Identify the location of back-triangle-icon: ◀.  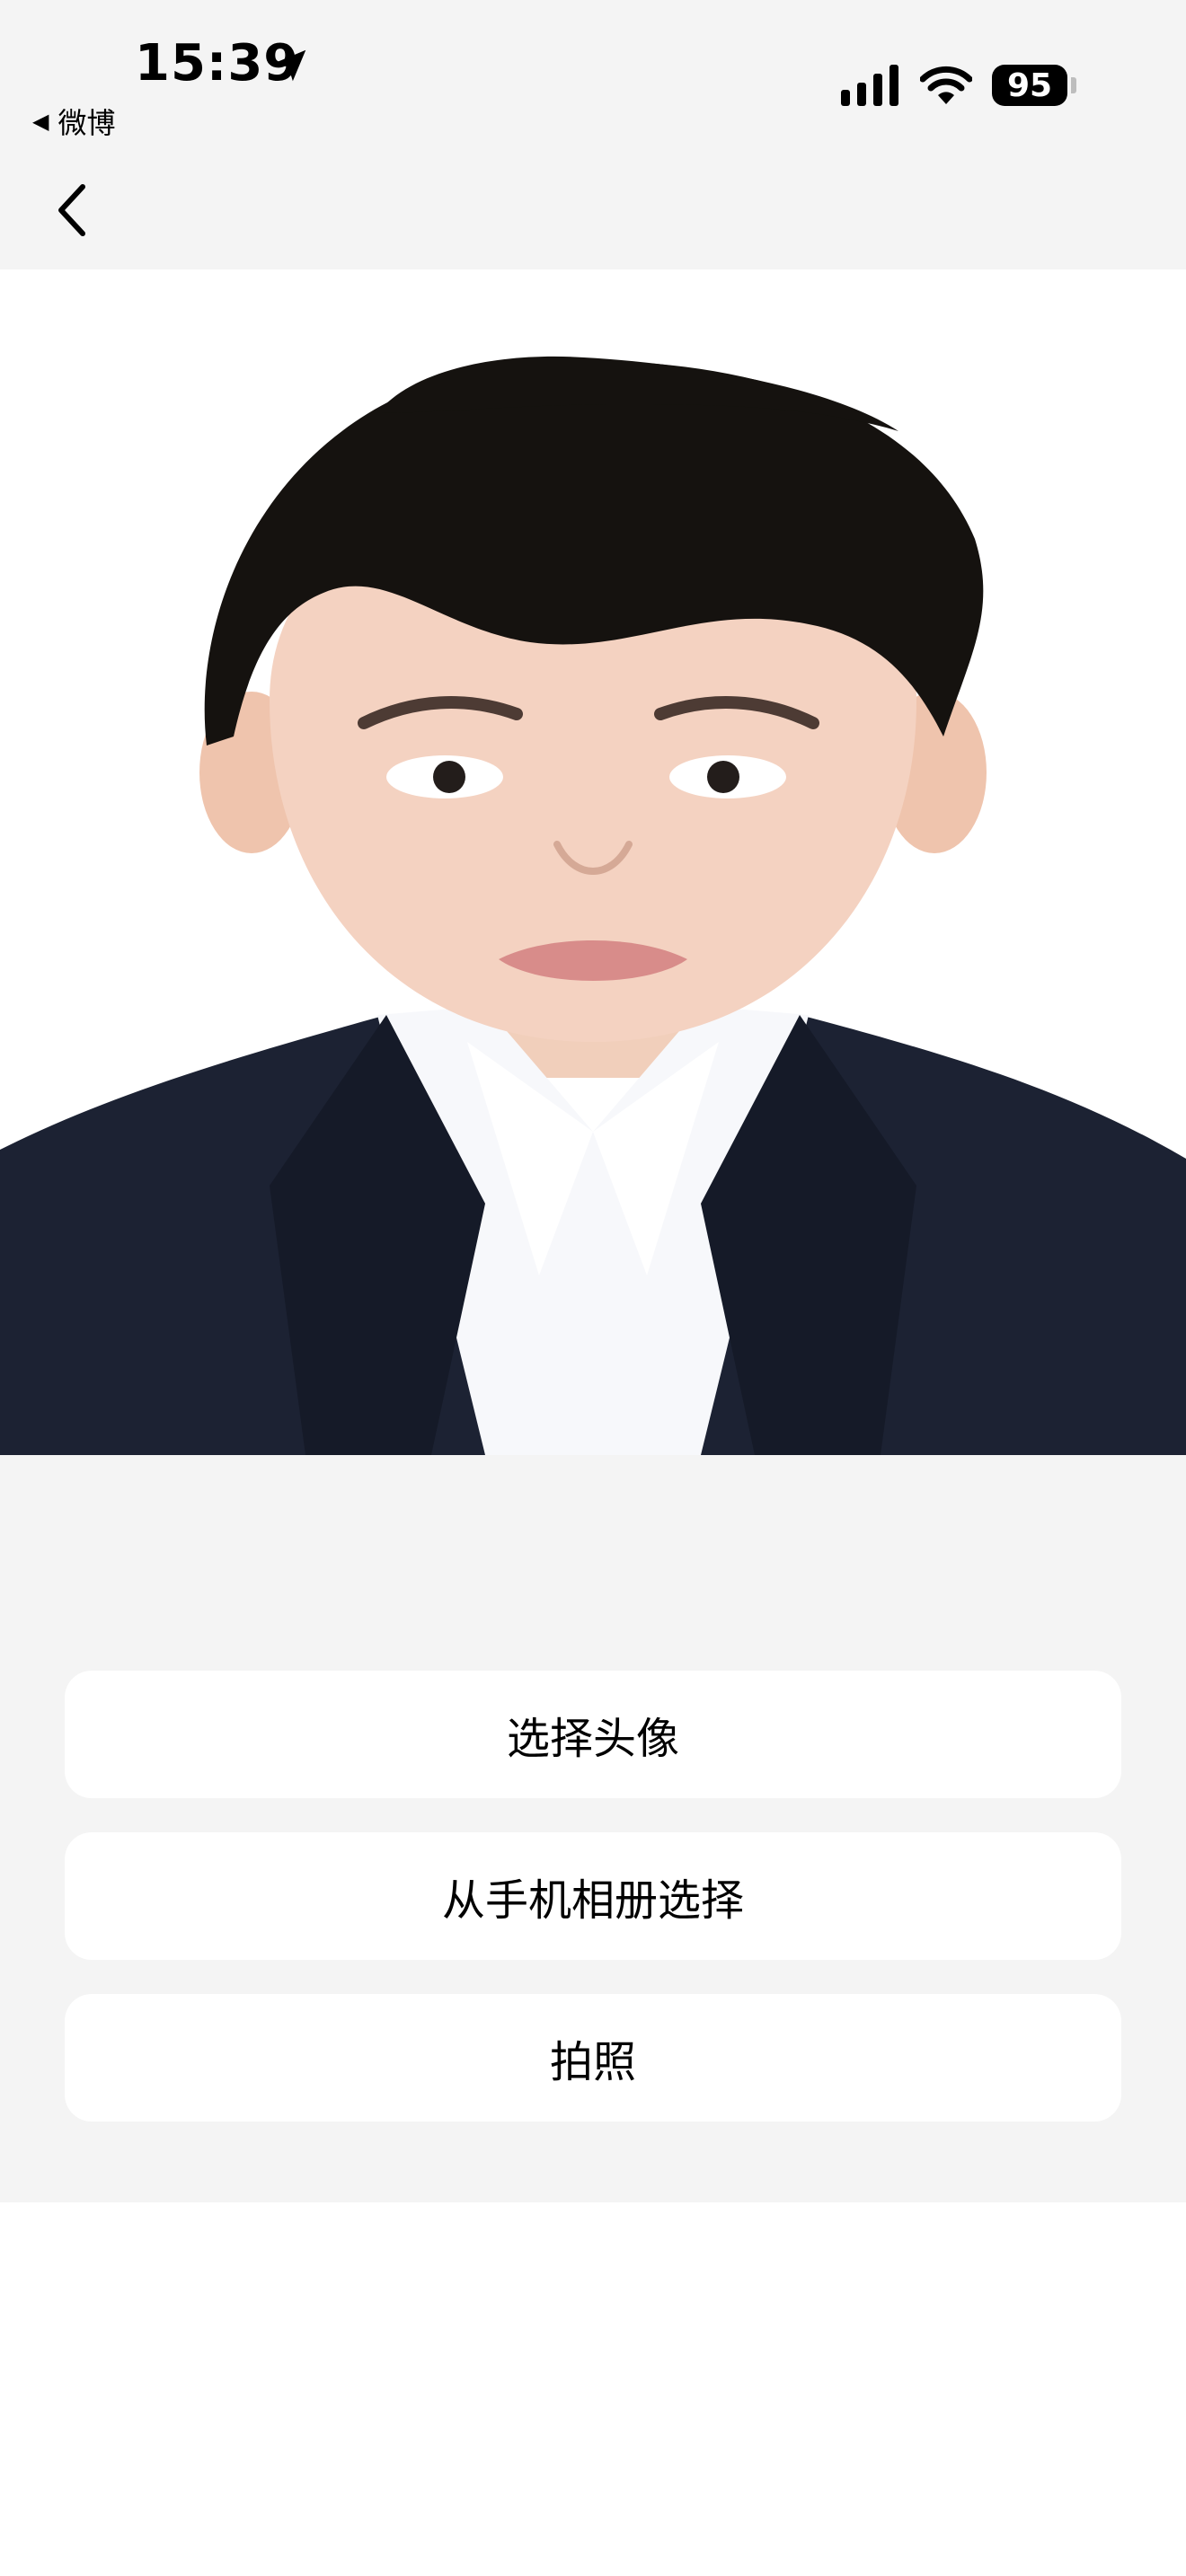
(40, 121).